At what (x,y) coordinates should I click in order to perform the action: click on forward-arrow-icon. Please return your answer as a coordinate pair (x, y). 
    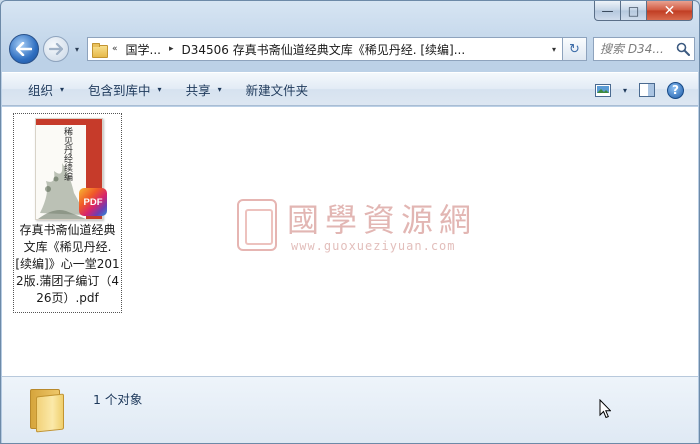
    Looking at the image, I should click on (56, 49).